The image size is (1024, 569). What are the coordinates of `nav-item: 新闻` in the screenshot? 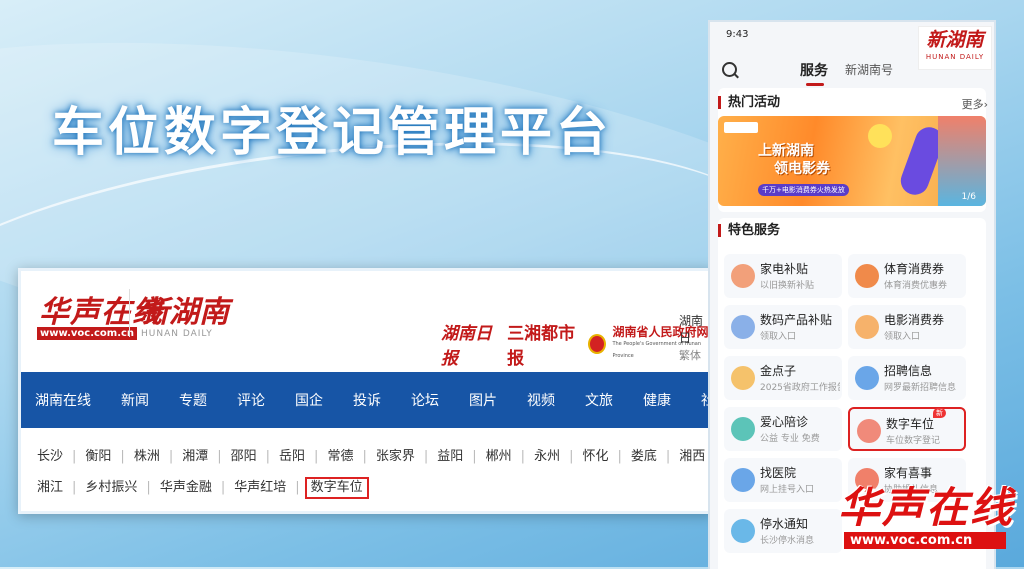 It's located at (135, 400).